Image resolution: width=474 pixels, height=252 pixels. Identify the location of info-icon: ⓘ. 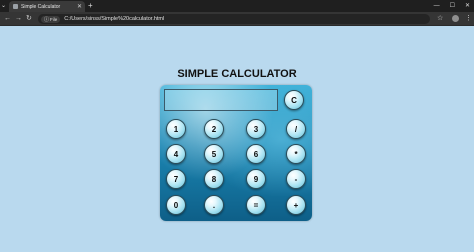
(47, 19).